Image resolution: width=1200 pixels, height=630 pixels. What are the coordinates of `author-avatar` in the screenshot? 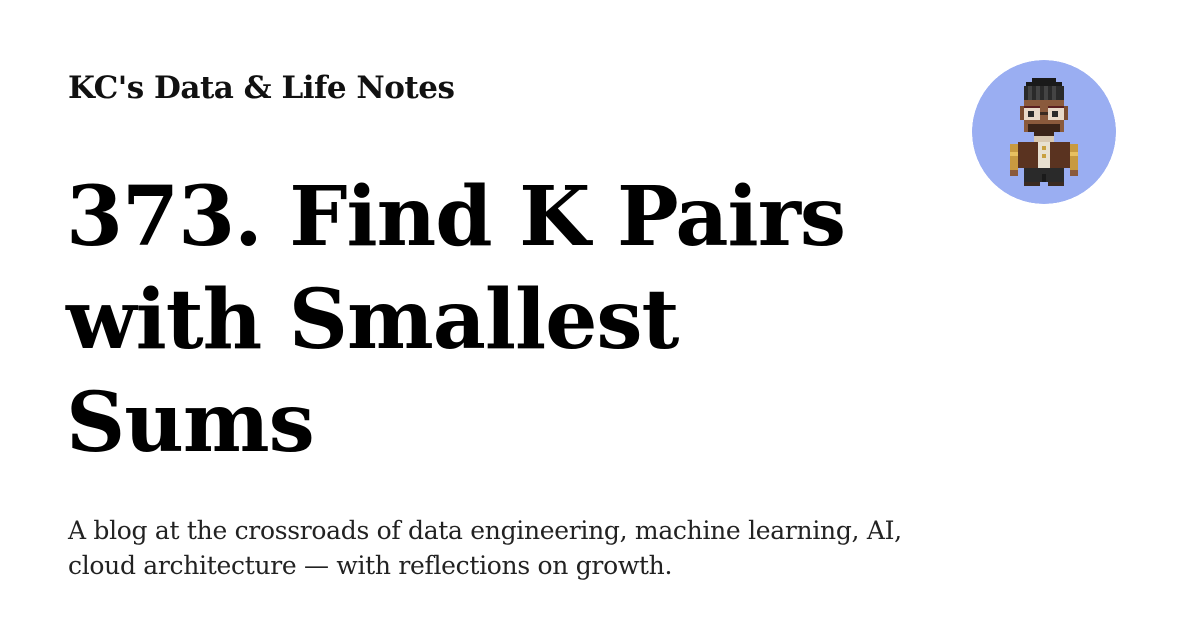 It's located at (1044, 132).